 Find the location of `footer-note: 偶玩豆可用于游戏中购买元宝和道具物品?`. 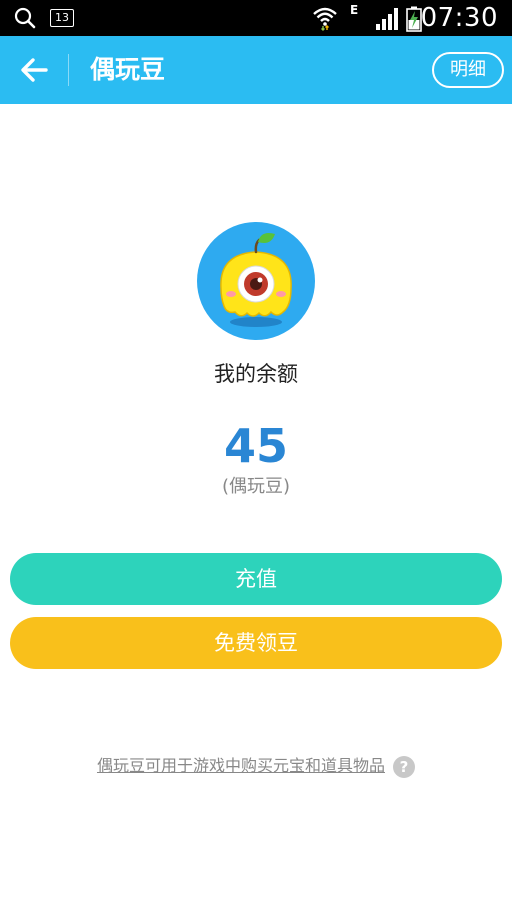

footer-note: 偶玩豆可用于游戏中购买元宝和道具物品? is located at coordinates (256, 765).